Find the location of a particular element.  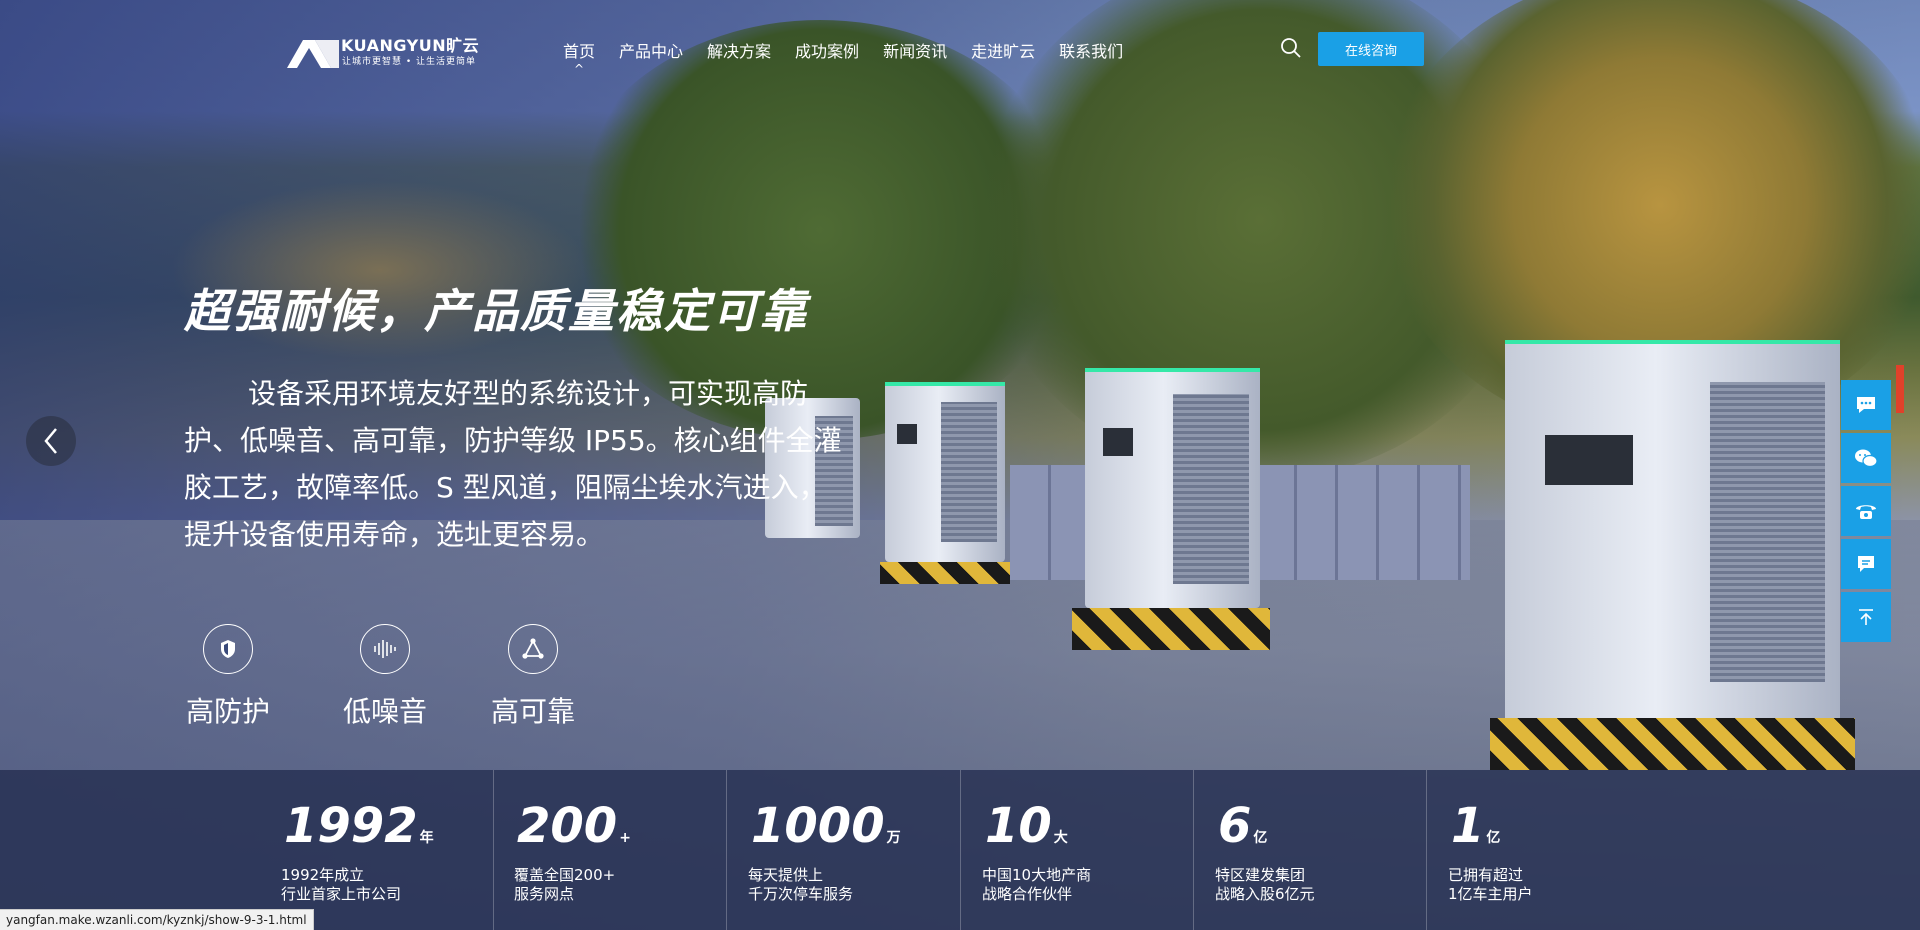

charger-large is located at coordinates (1672, 532).